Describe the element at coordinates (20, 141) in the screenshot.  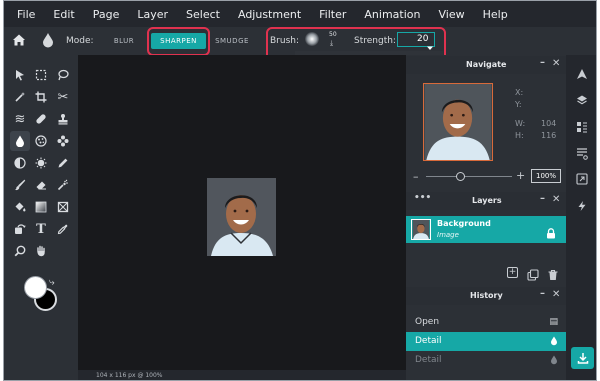
I see `blur-sharpen-tool-icon` at that location.